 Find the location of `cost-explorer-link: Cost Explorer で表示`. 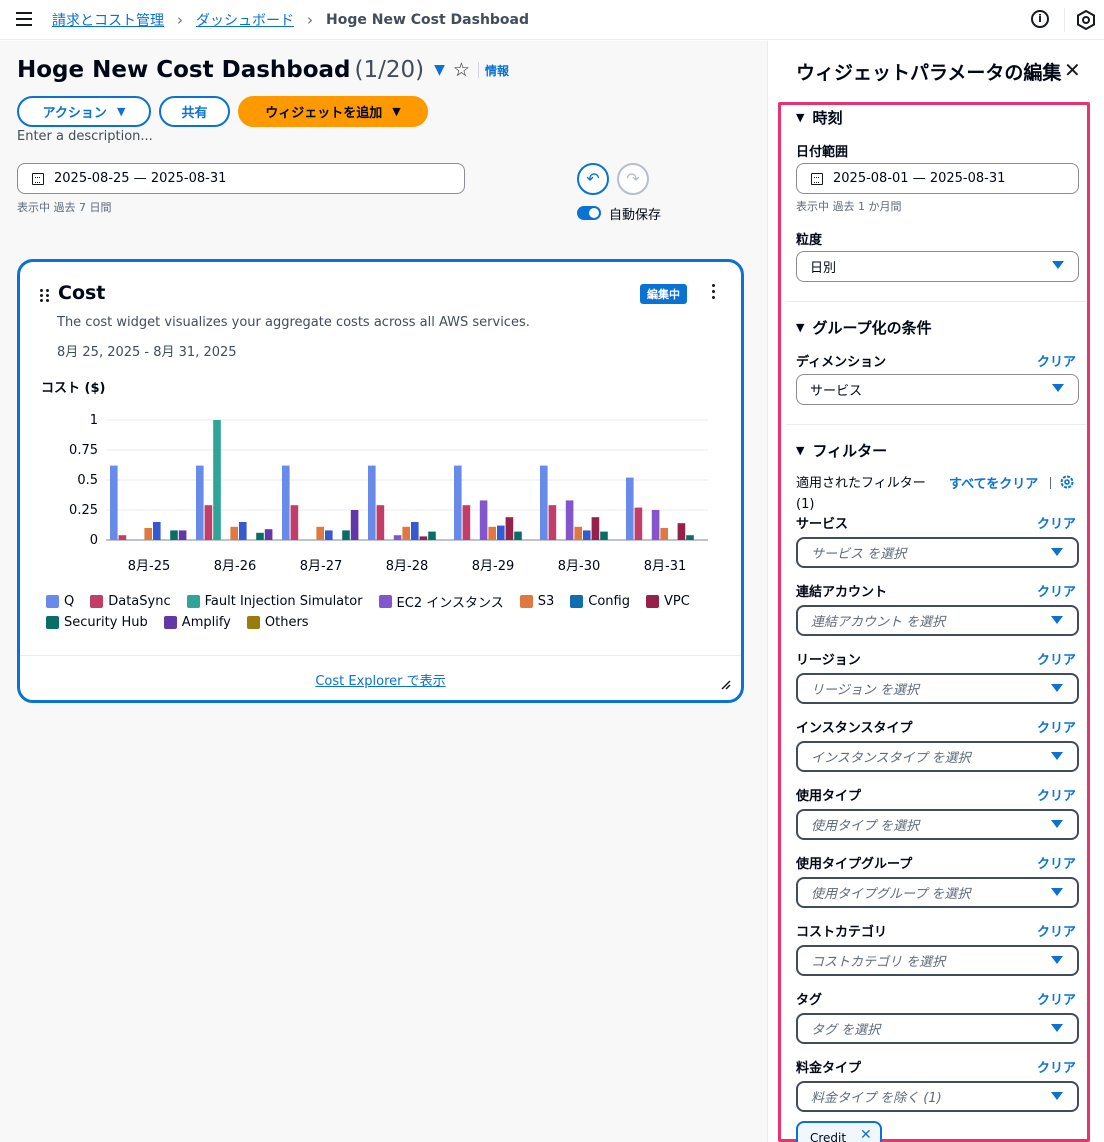

cost-explorer-link: Cost Explorer で表示 is located at coordinates (380, 679).